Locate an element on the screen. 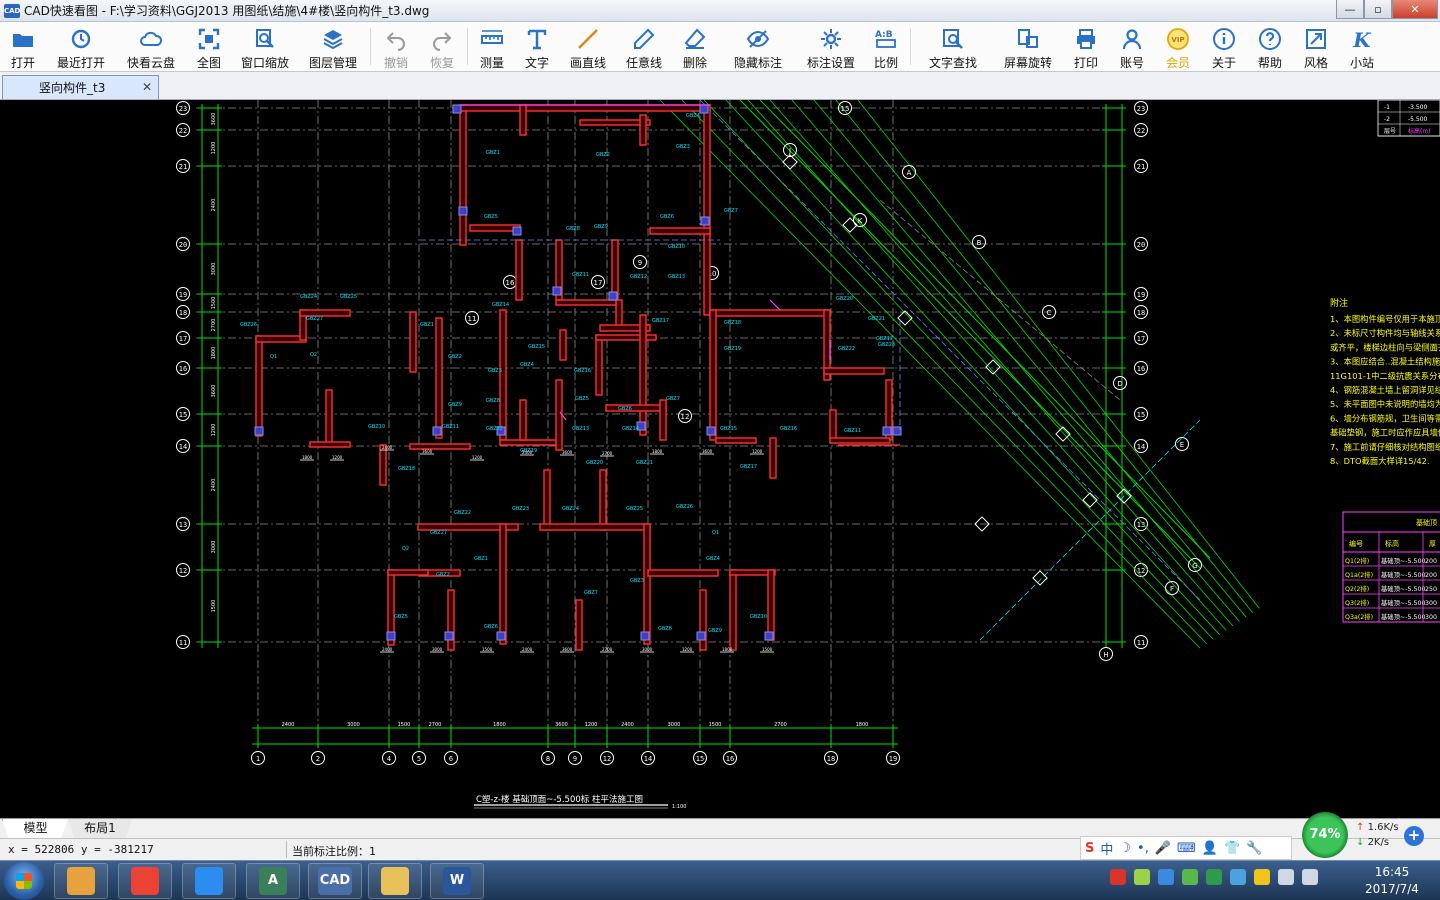 Image resolution: width=1440 pixels, height=900 pixels. close-button: ✕ is located at coordinates (1415, 9).